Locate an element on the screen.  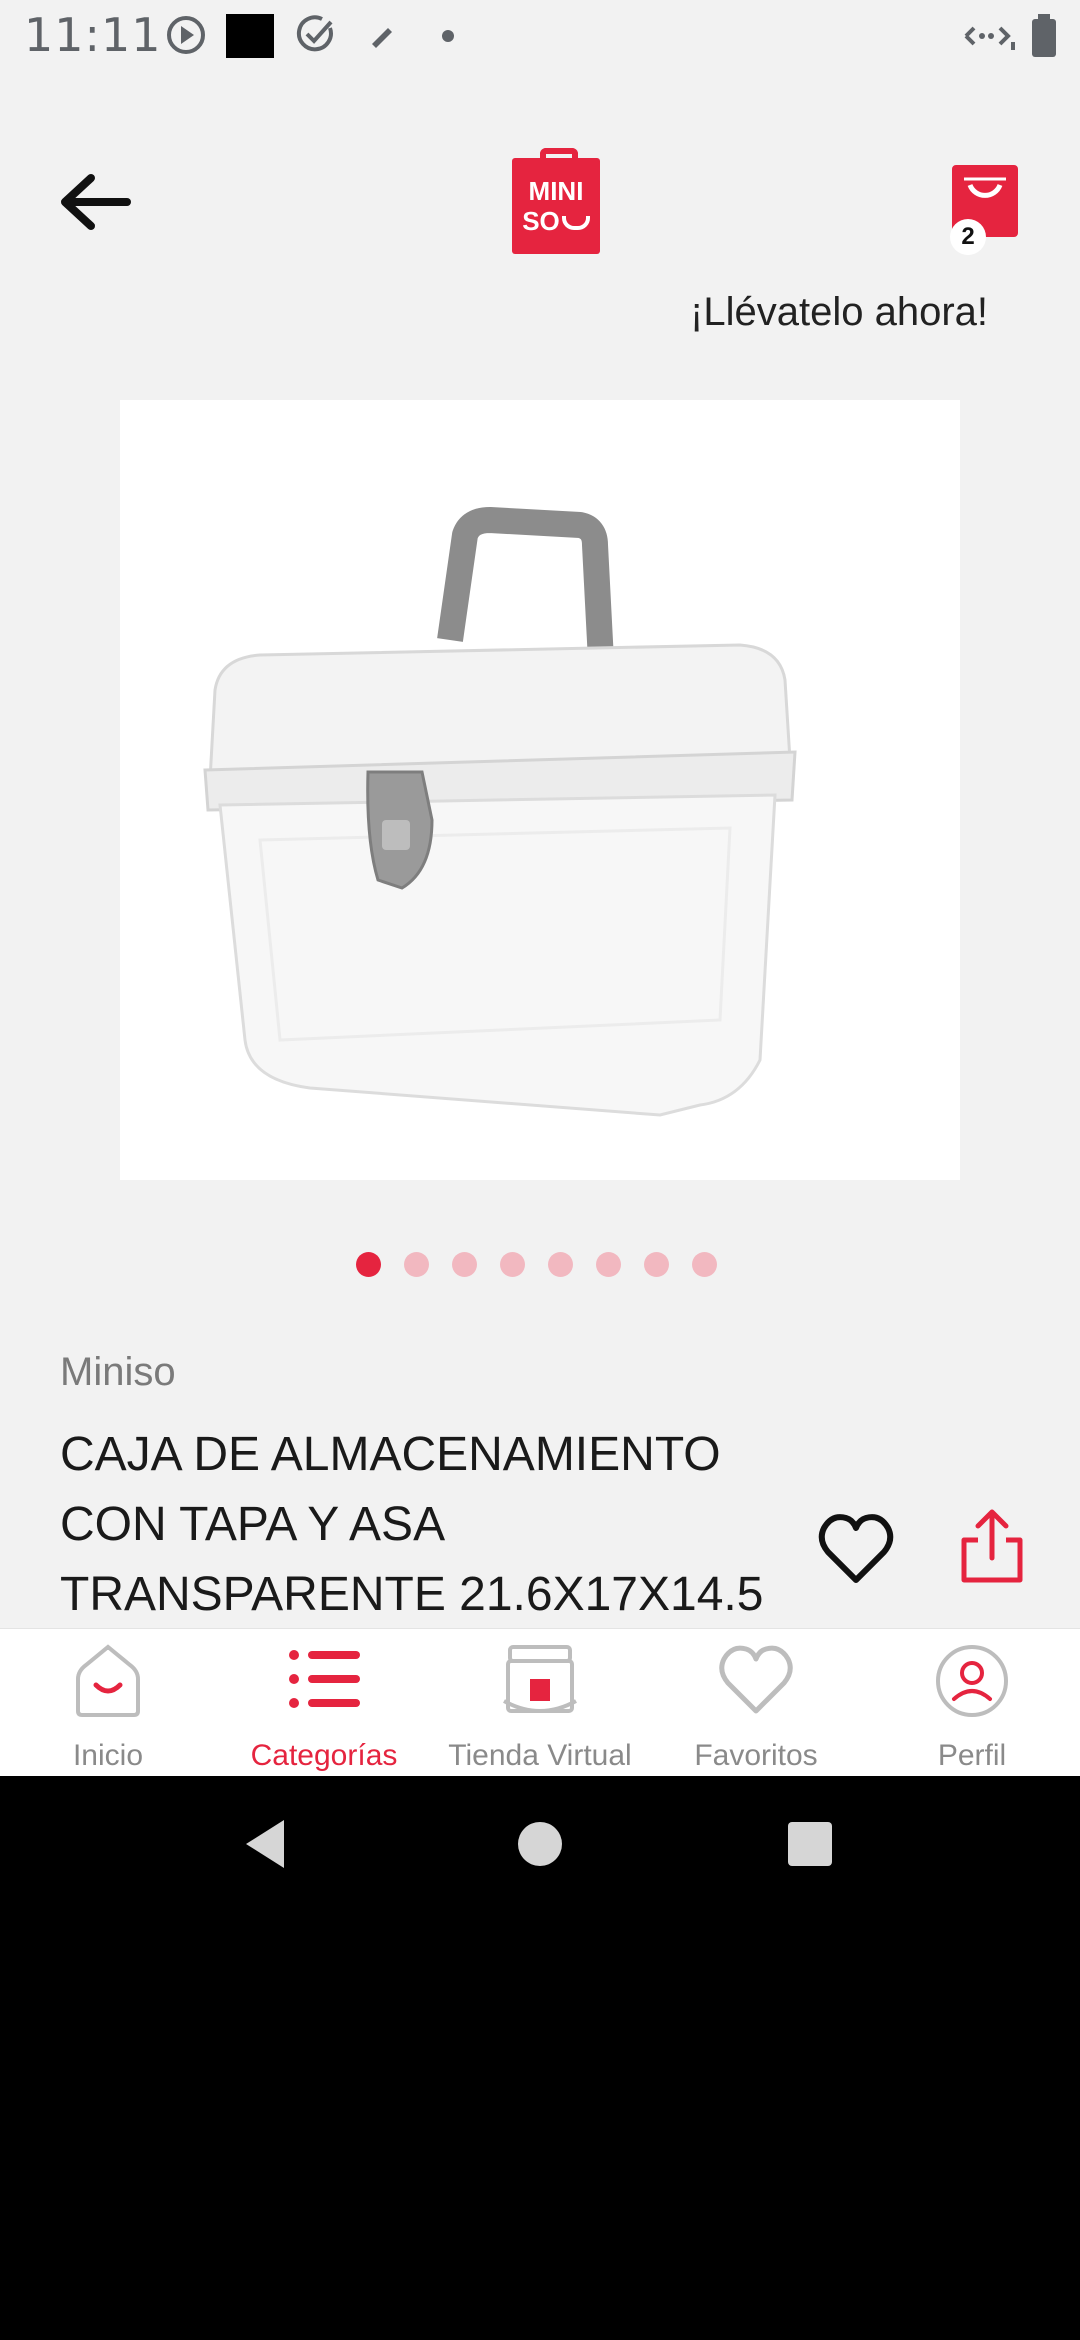
logo-text-line2: SO is located at coordinates (556, 221).